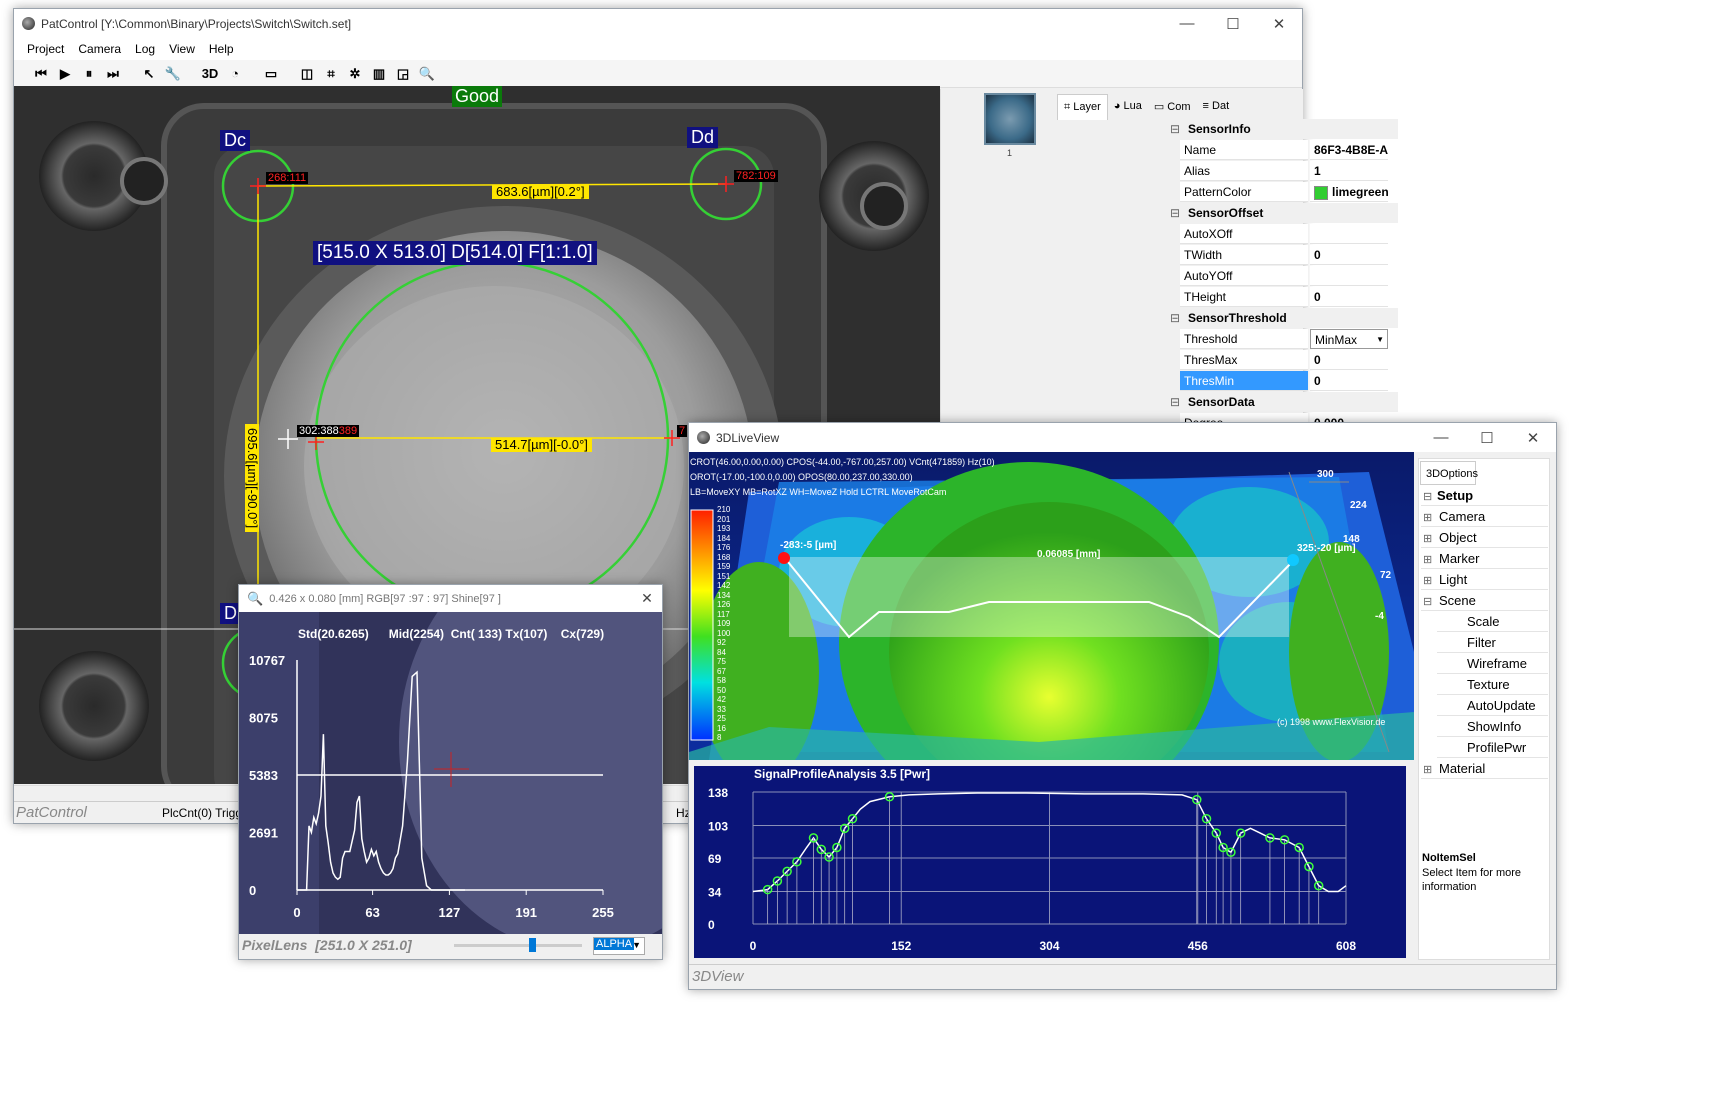 This screenshot has height=1096, width=1720. What do you see at coordinates (379, 74) in the screenshot?
I see `histogram-icon: ▥` at bounding box center [379, 74].